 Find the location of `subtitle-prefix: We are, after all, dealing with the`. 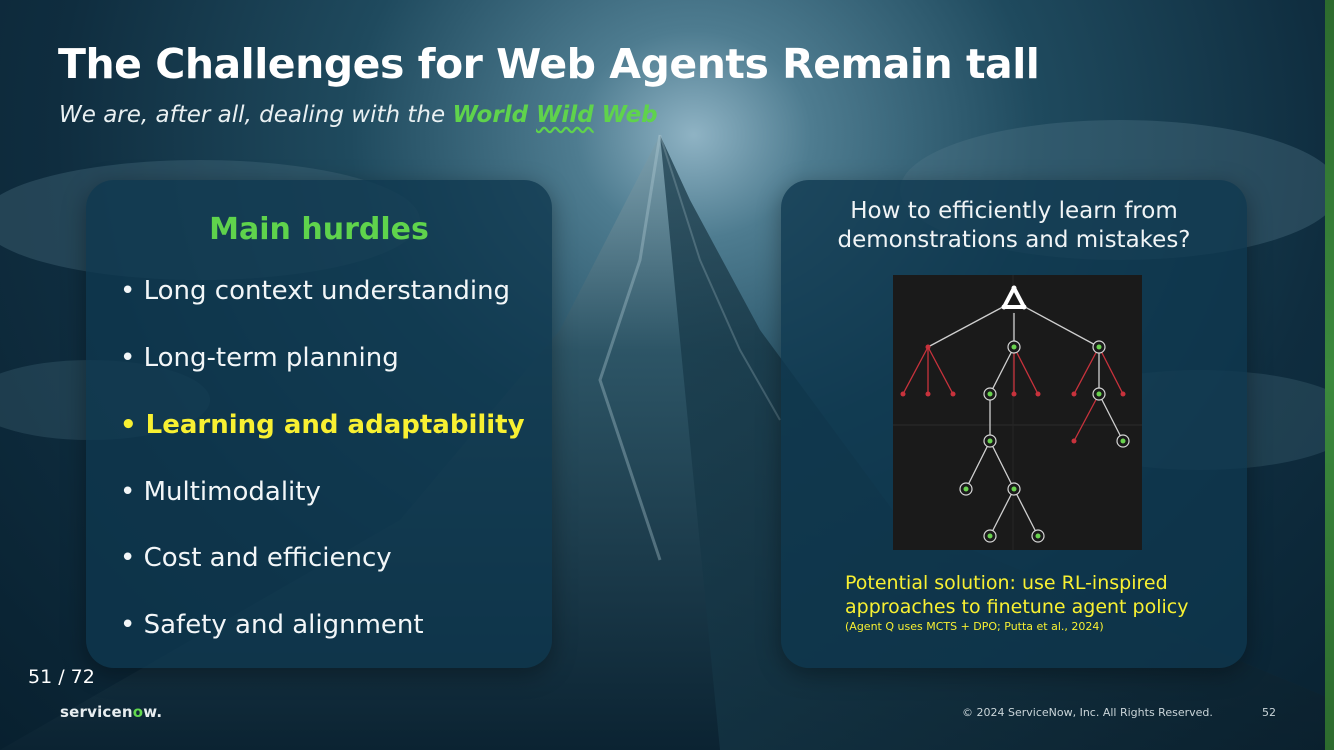

subtitle-prefix: We are, after all, dealing with the is located at coordinates (256, 115).